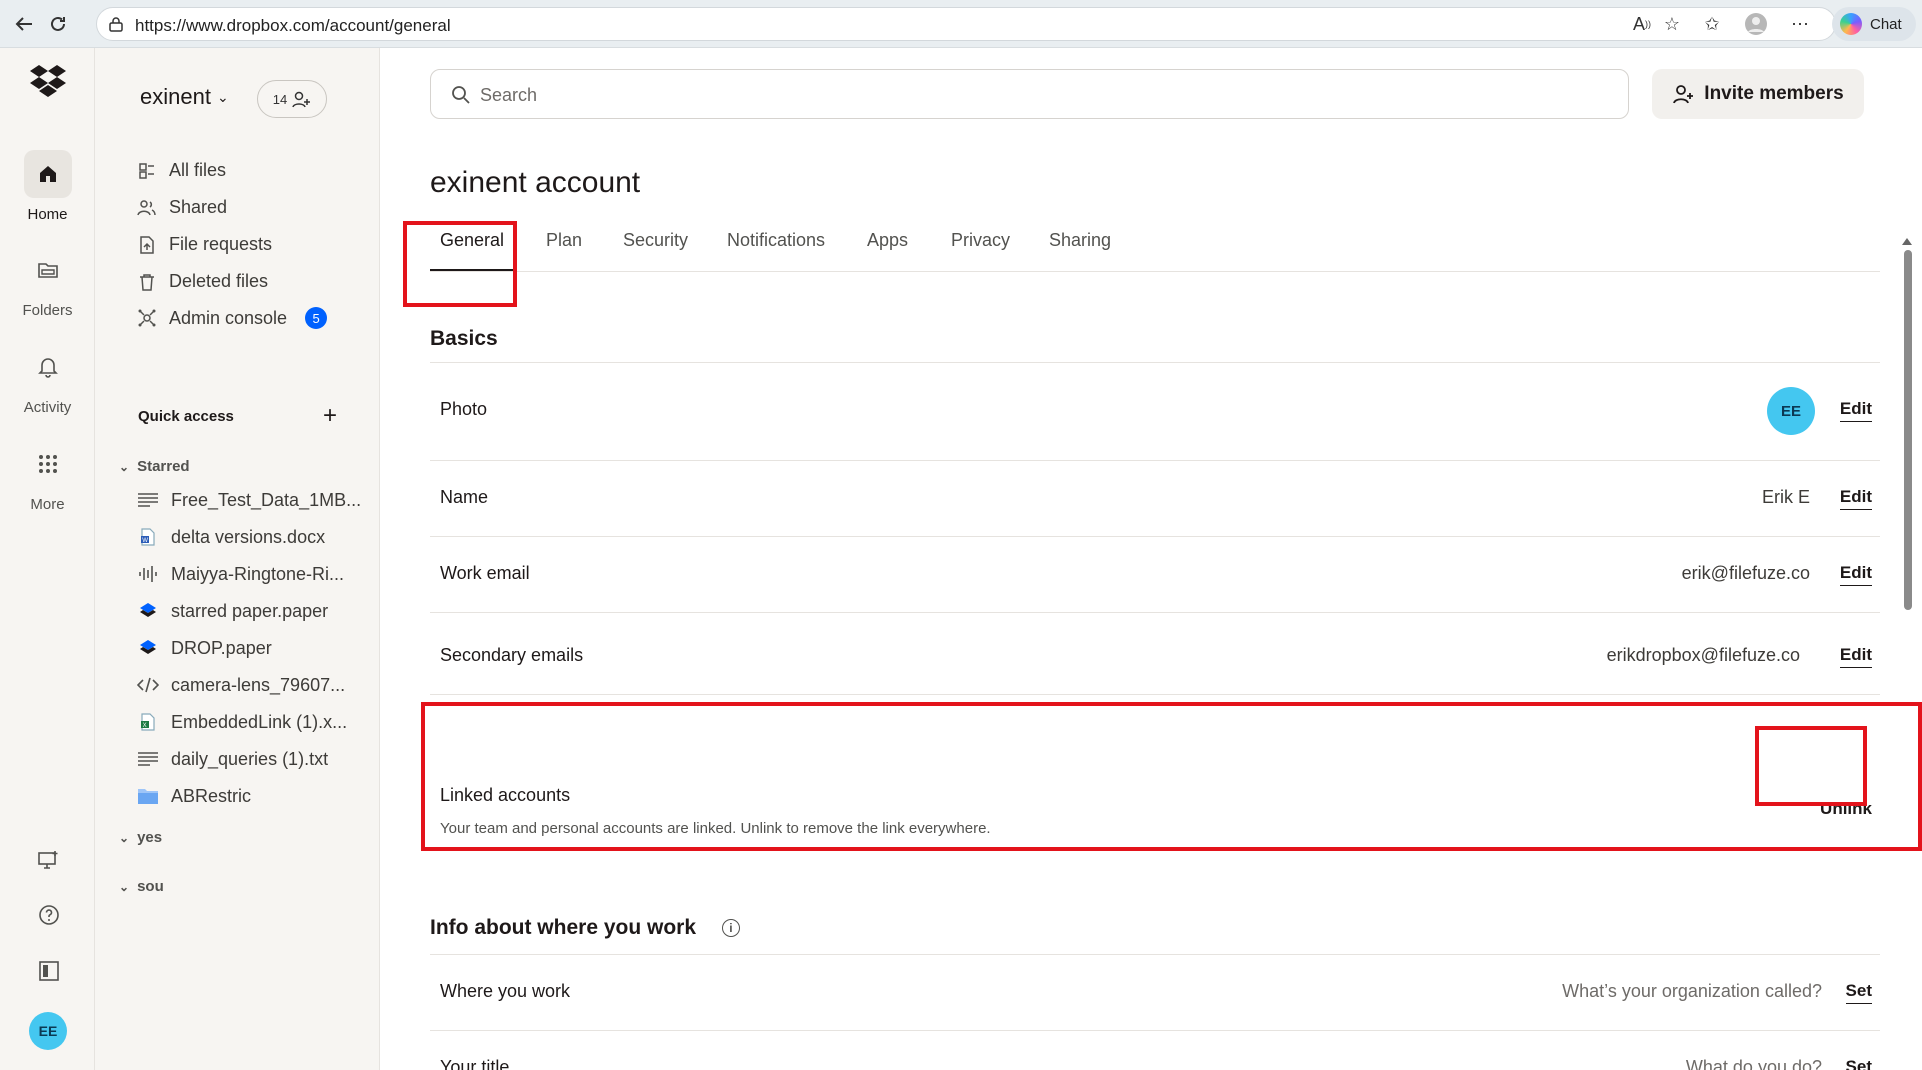  I want to click on work-email-label: Work email, so click(485, 573).